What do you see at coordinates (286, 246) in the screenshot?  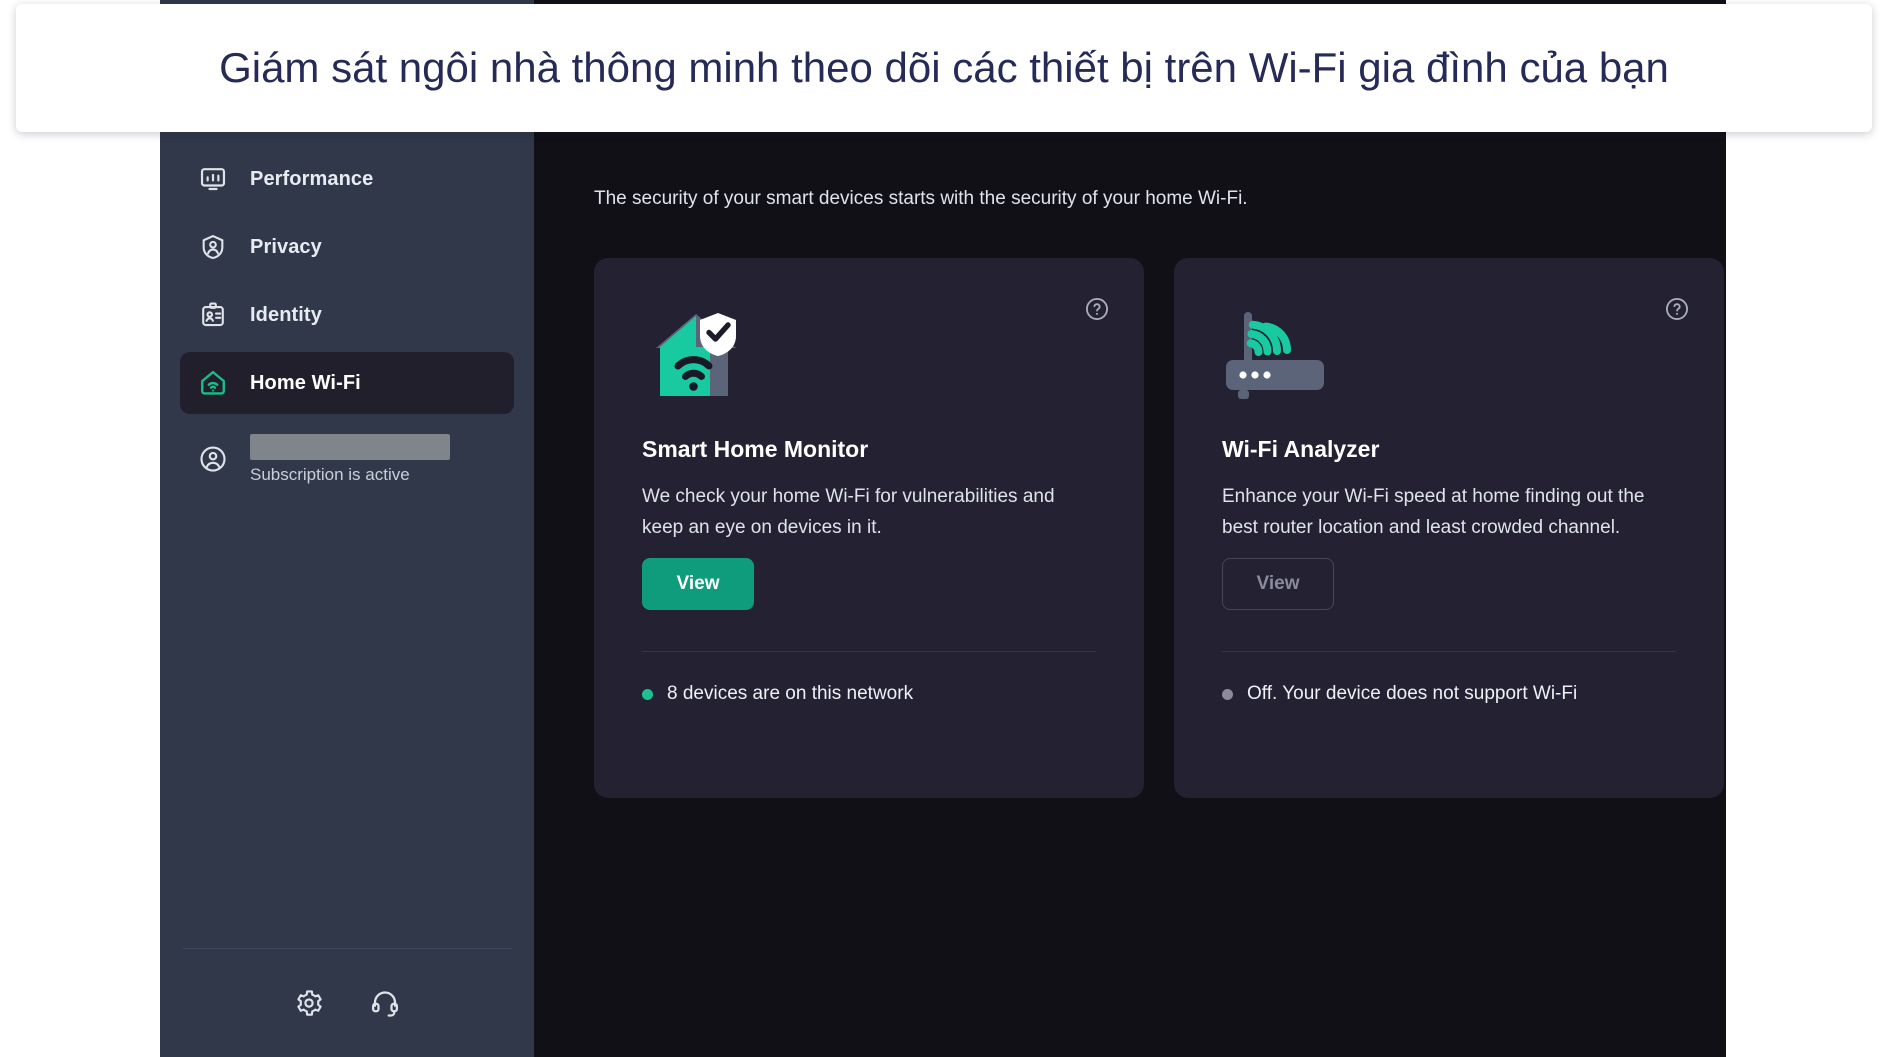 I see `sidebar-item-label: Privacy` at bounding box center [286, 246].